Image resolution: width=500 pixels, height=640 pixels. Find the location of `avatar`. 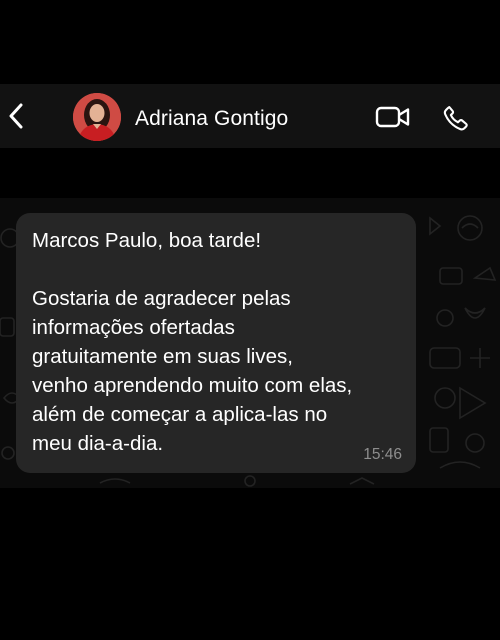

avatar is located at coordinates (97, 117).